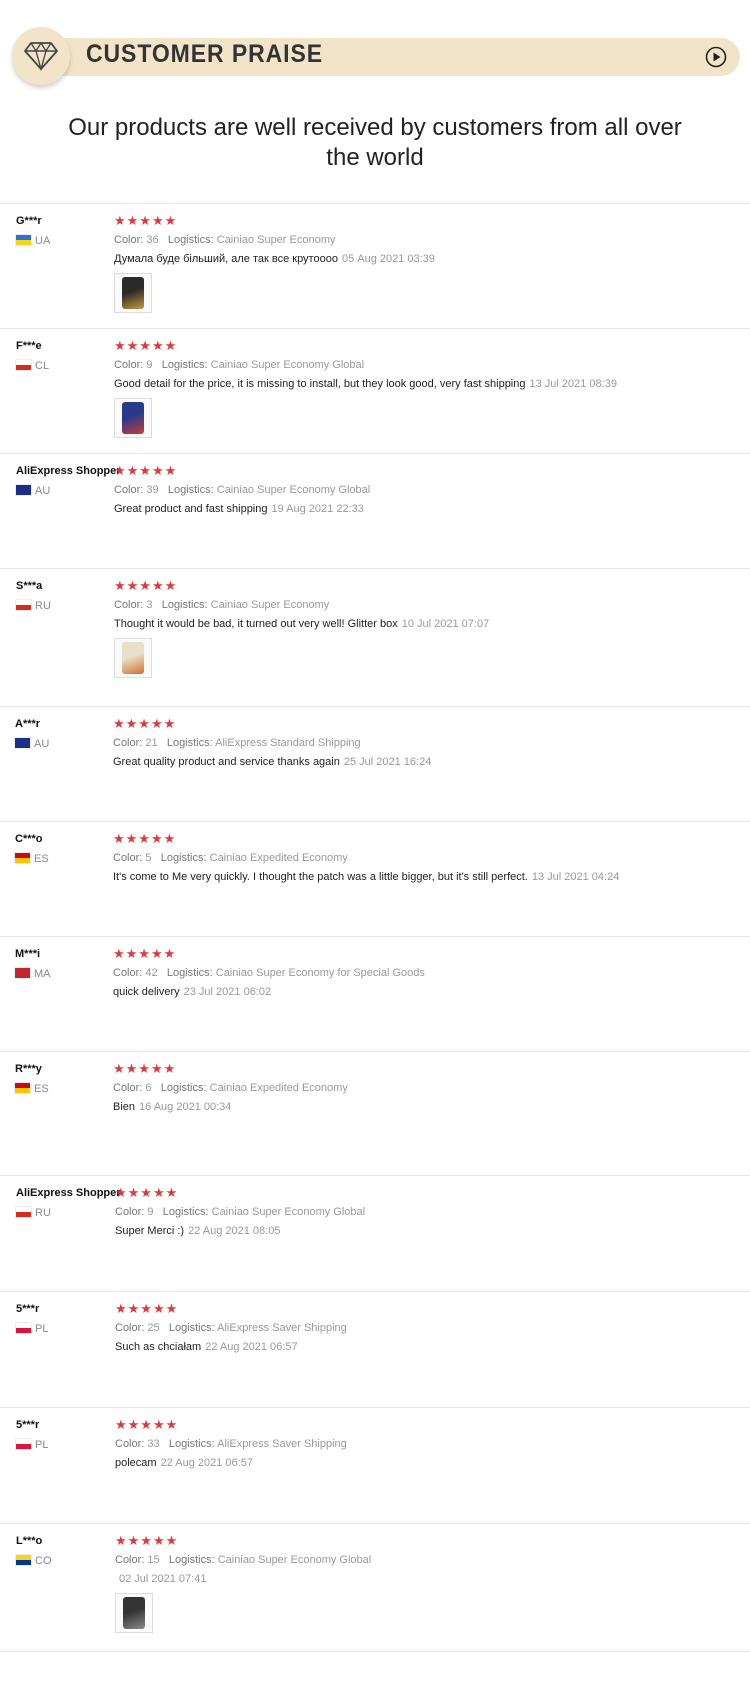  What do you see at coordinates (28, 954) in the screenshot?
I see `reviewer-name: M***i` at bounding box center [28, 954].